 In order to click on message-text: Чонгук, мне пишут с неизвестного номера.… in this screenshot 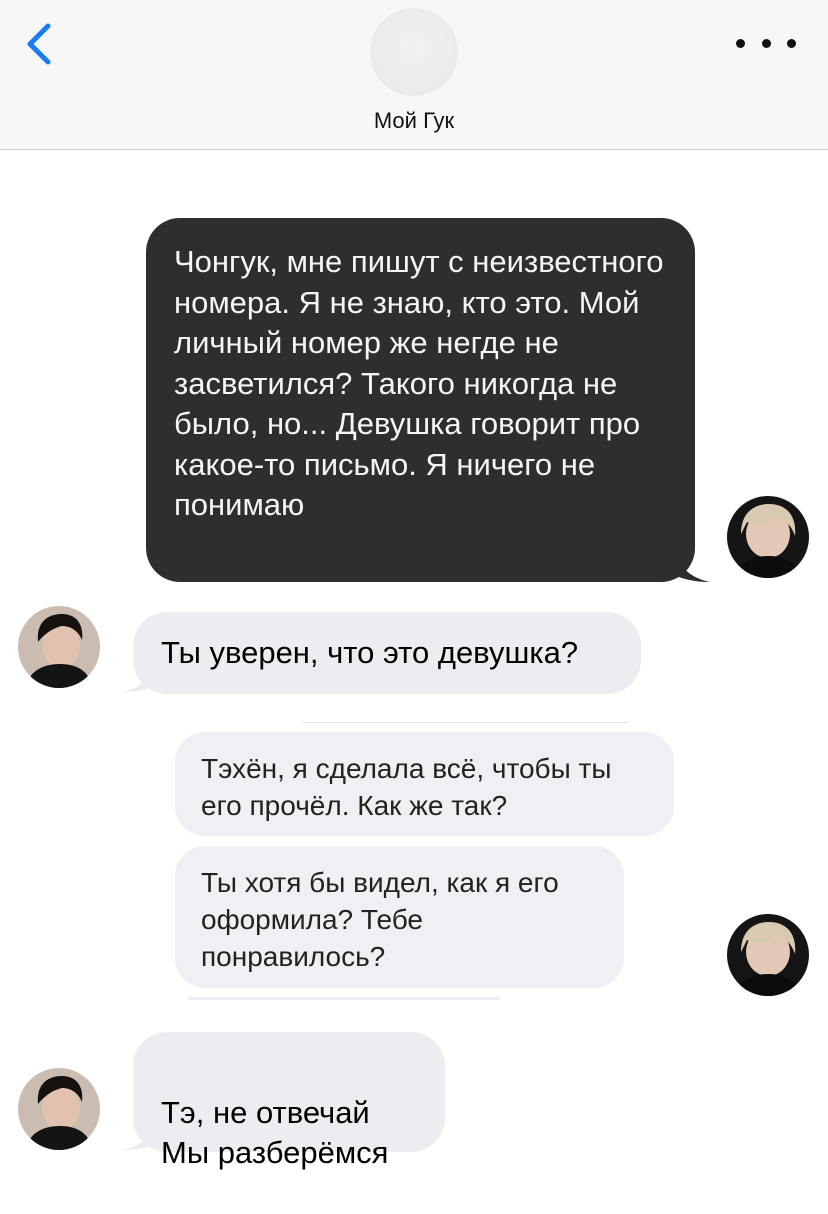, I will do `click(419, 383)`.